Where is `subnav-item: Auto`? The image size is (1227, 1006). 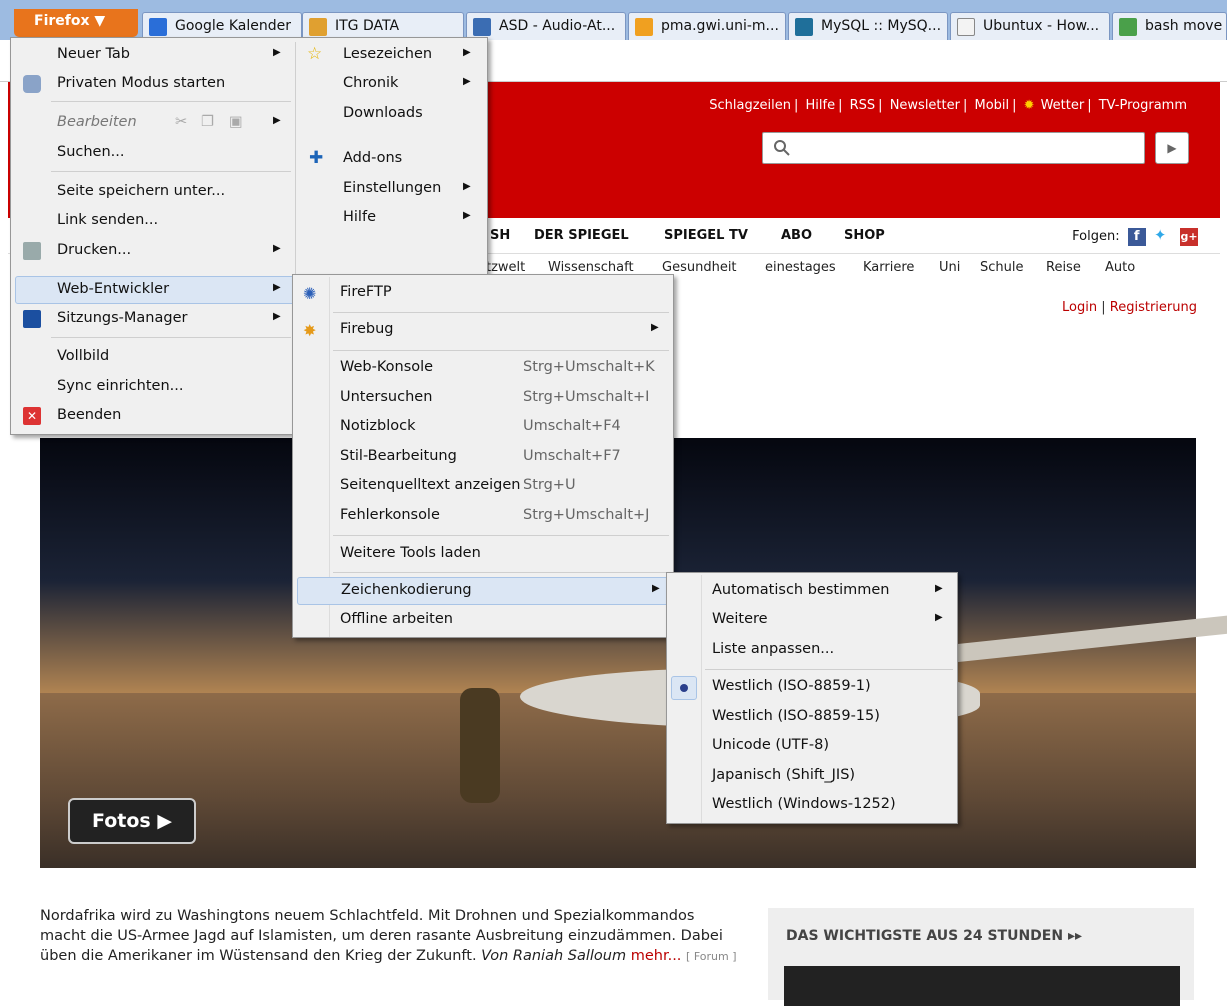 subnav-item: Auto is located at coordinates (1120, 267).